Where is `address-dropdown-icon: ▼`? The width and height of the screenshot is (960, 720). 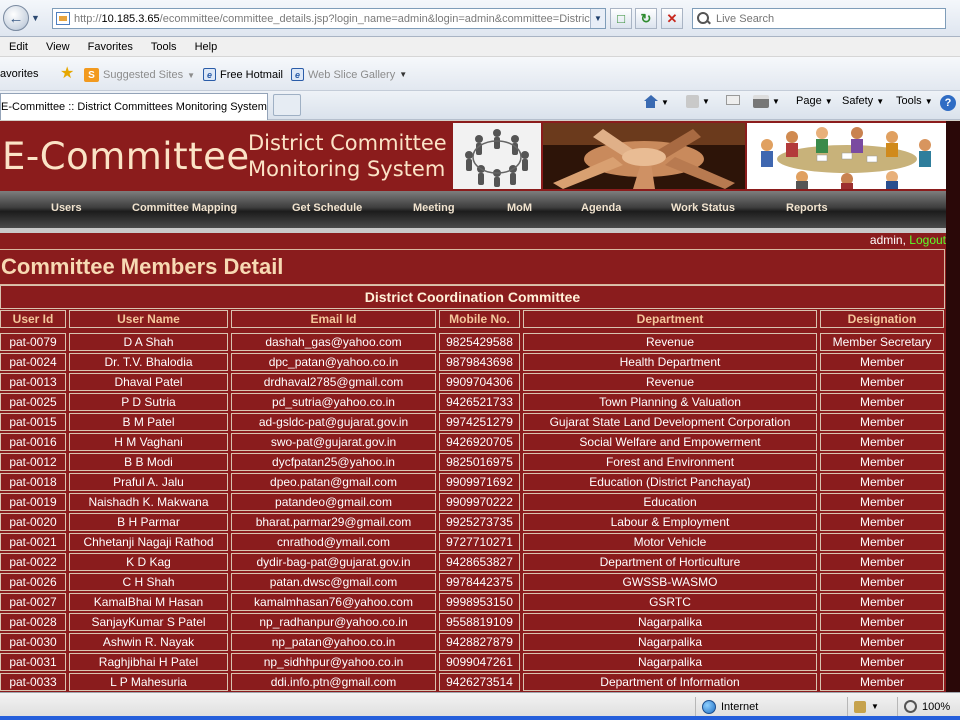
address-dropdown-icon: ▼ is located at coordinates (597, 18).